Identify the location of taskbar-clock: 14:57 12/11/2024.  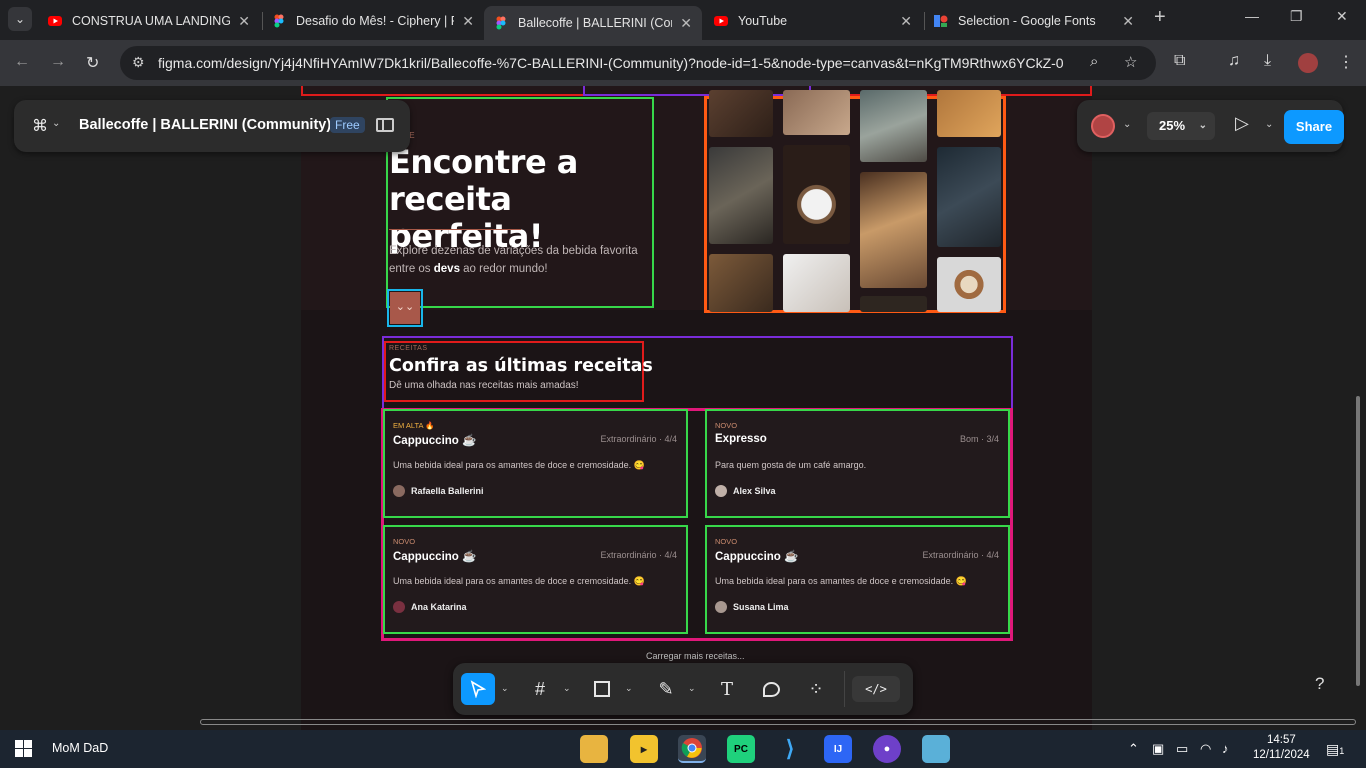
(1281, 748).